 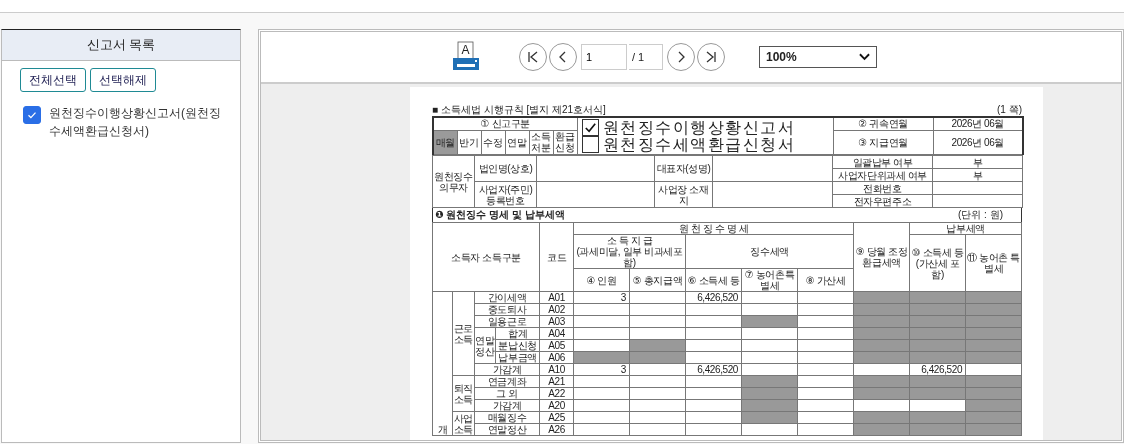 I want to click on group-label: 사업소득, so click(x=463, y=423).